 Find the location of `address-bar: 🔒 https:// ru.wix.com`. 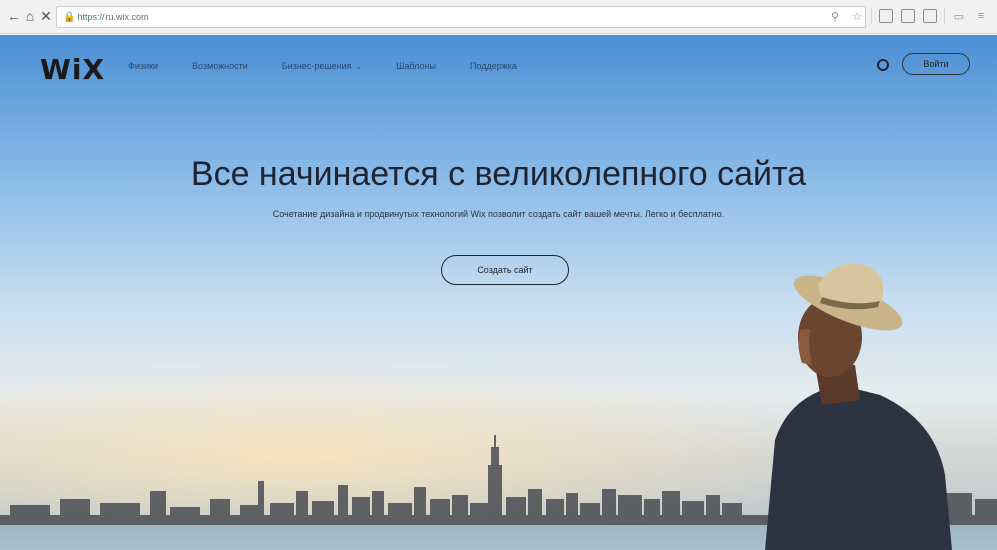

address-bar: 🔒 https:// ru.wix.com is located at coordinates (461, 17).